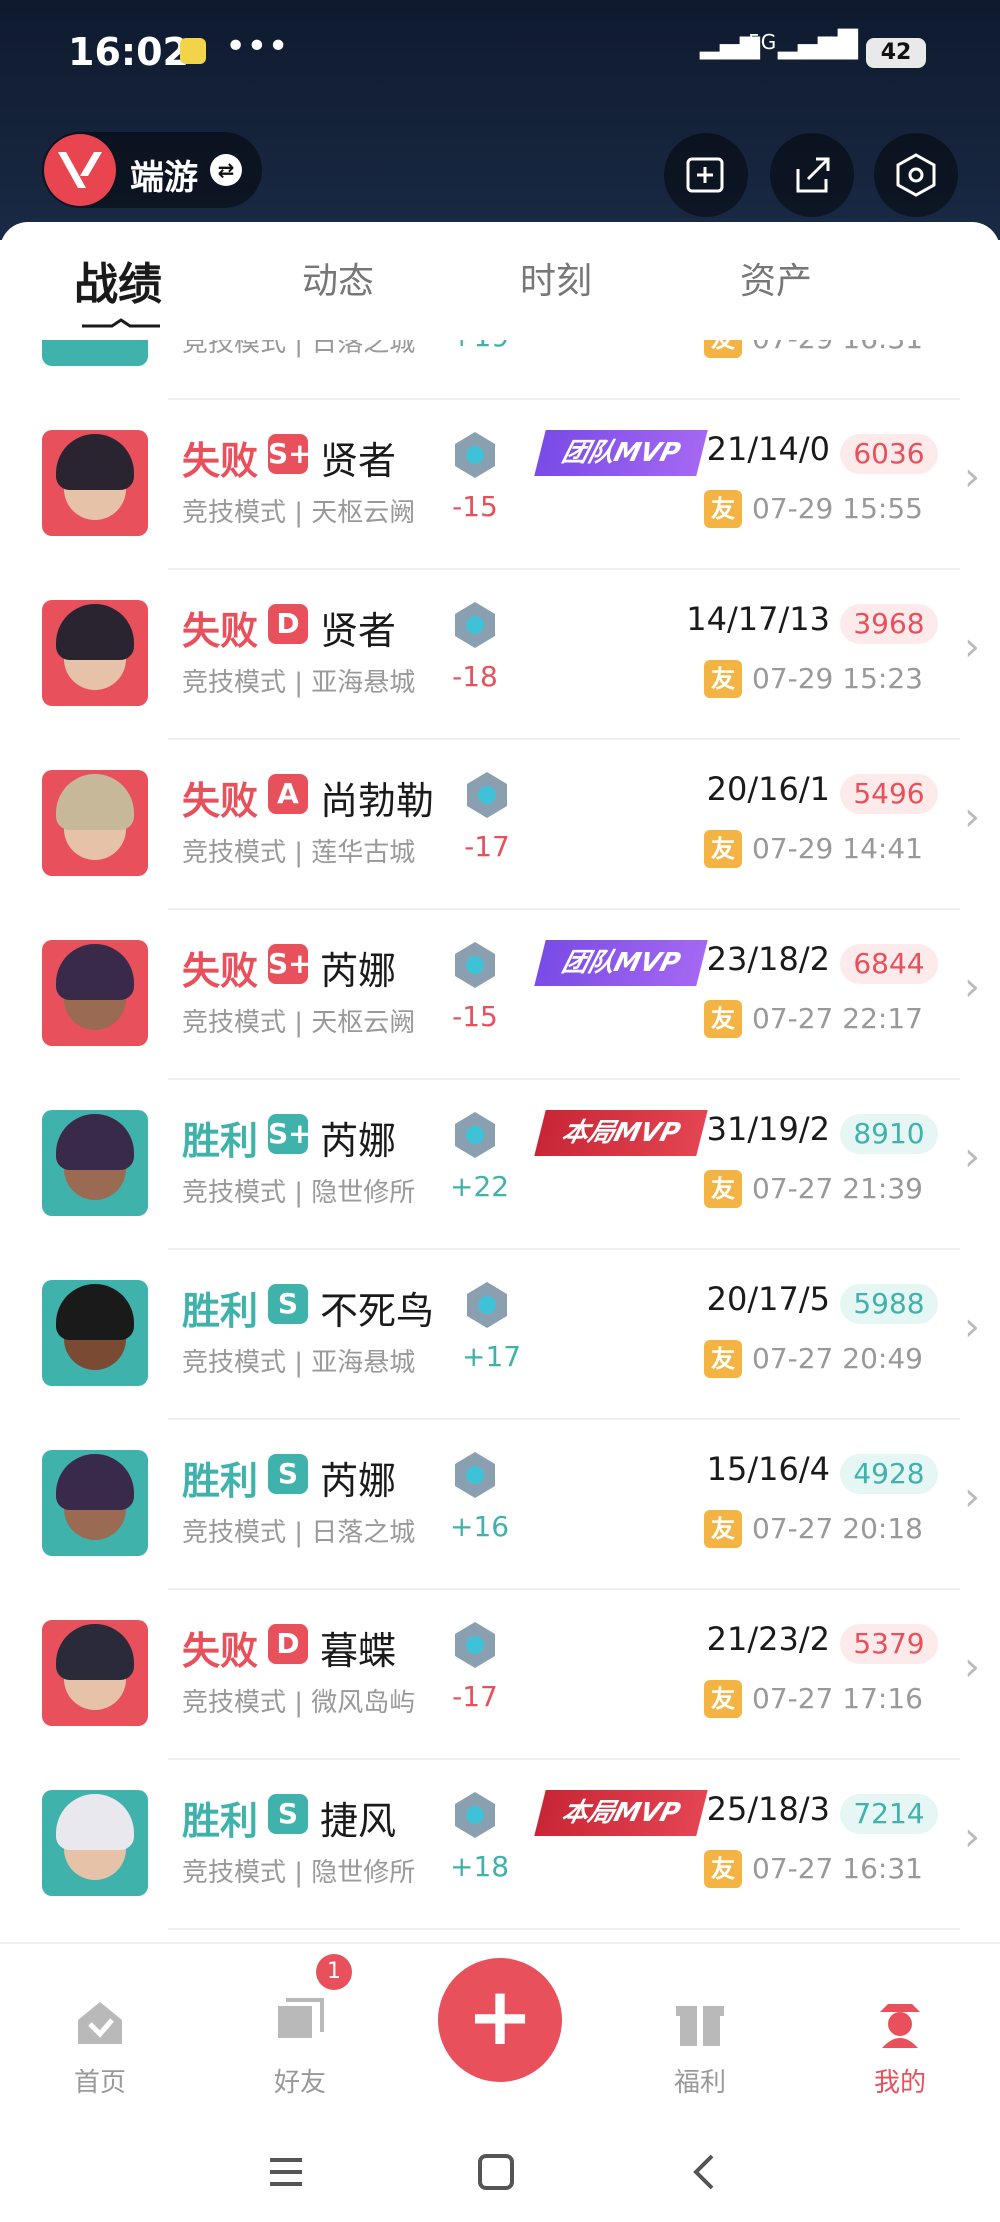 This screenshot has width=1000, height=2222. I want to click on match-mode: 竞技模式 | 日落之城, so click(299, 1533).